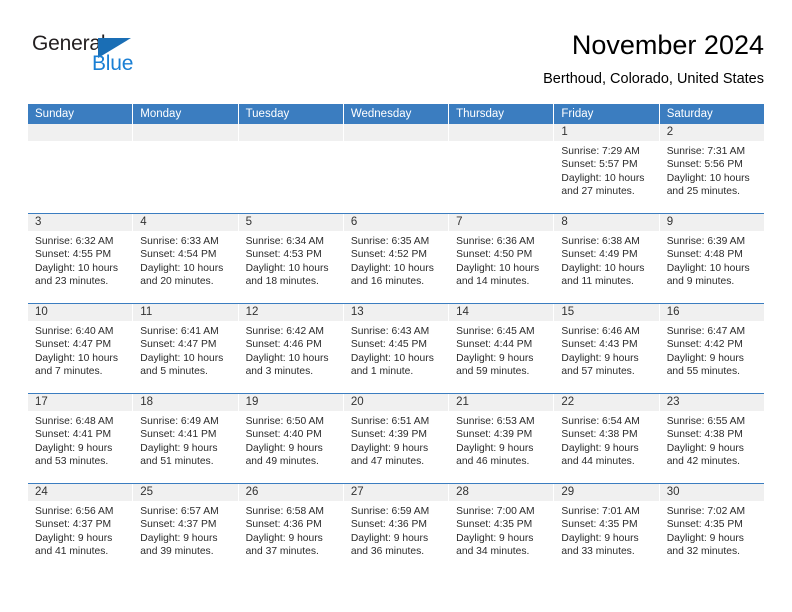  I want to click on sunrise-text: Sunrise: 6:42 AM, so click(284, 331).